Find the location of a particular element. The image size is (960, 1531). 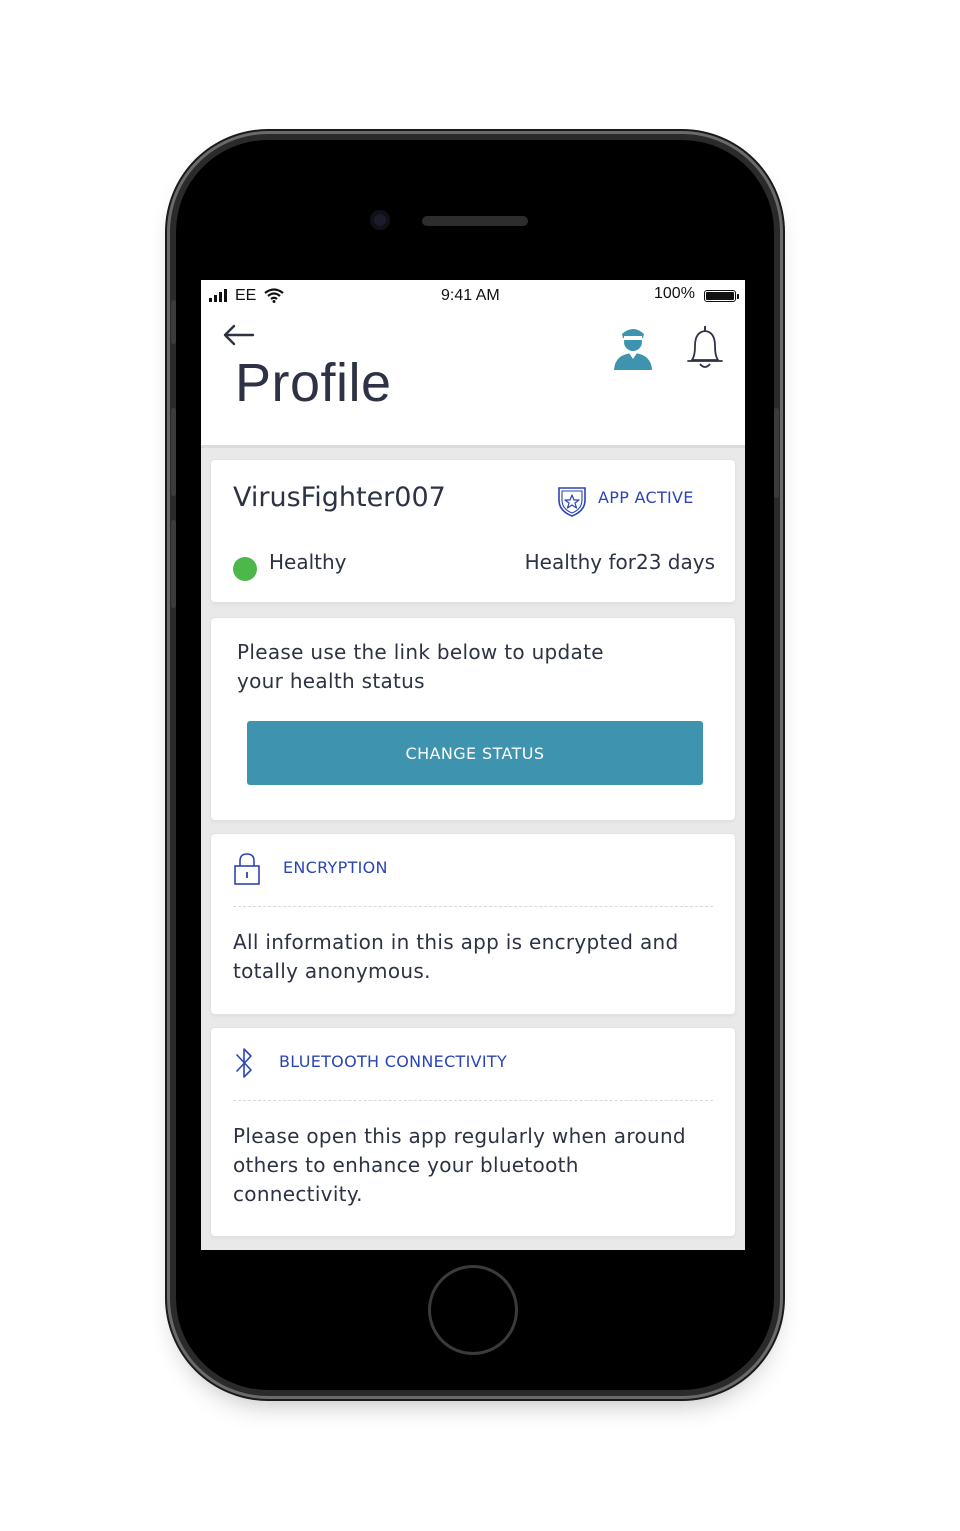

status-bar: EE 9:41 AM 100% is located at coordinates (473, 296).